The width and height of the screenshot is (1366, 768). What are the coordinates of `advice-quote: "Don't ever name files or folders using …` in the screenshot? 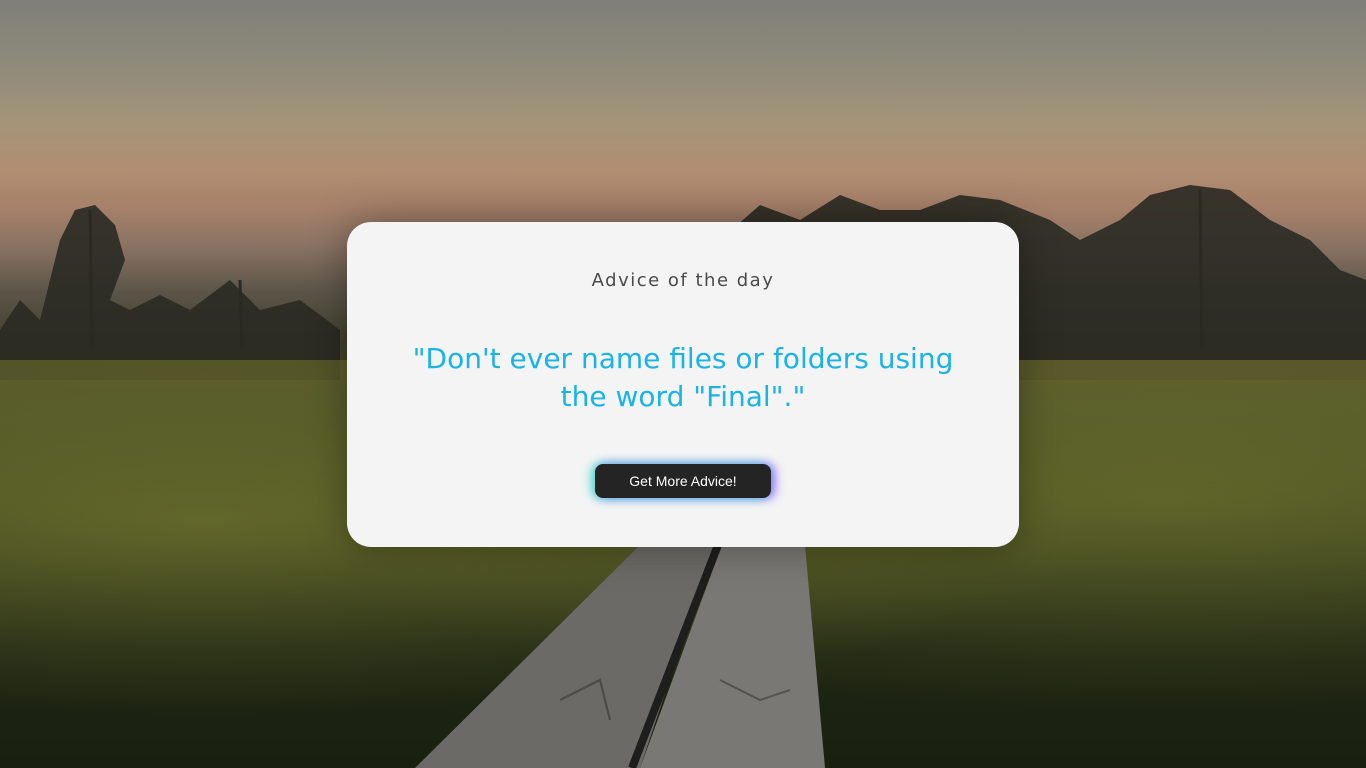 It's located at (683, 377).